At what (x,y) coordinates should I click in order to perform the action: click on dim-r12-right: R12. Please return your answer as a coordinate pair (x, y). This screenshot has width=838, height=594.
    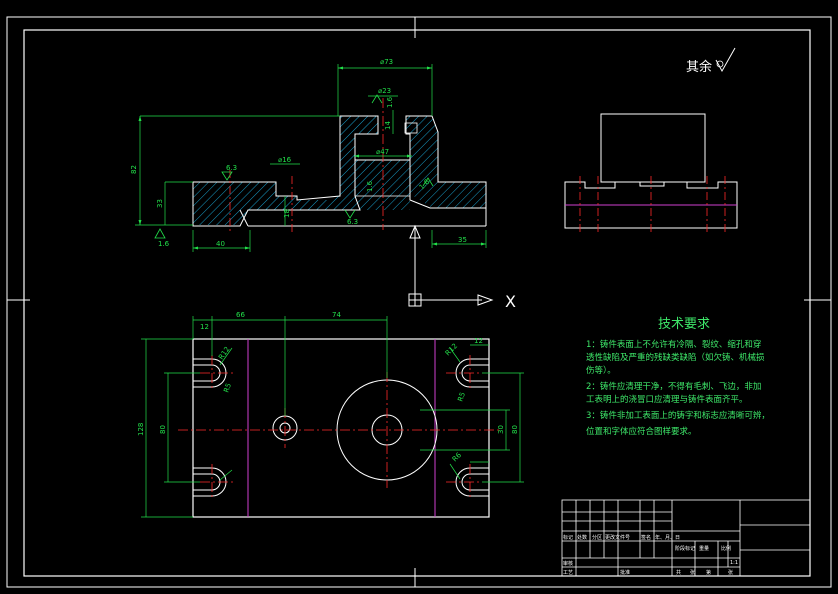
    Looking at the image, I should click on (451, 349).